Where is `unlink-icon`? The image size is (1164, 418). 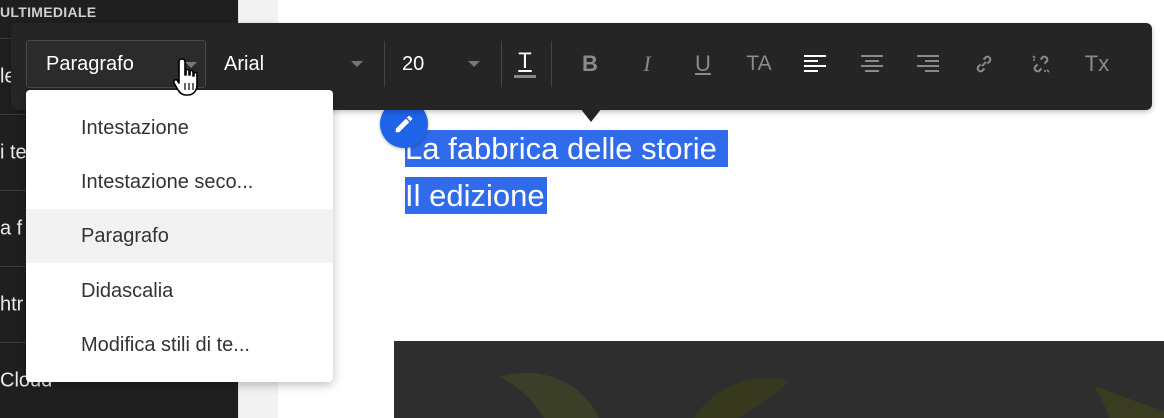 unlink-icon is located at coordinates (1041, 64).